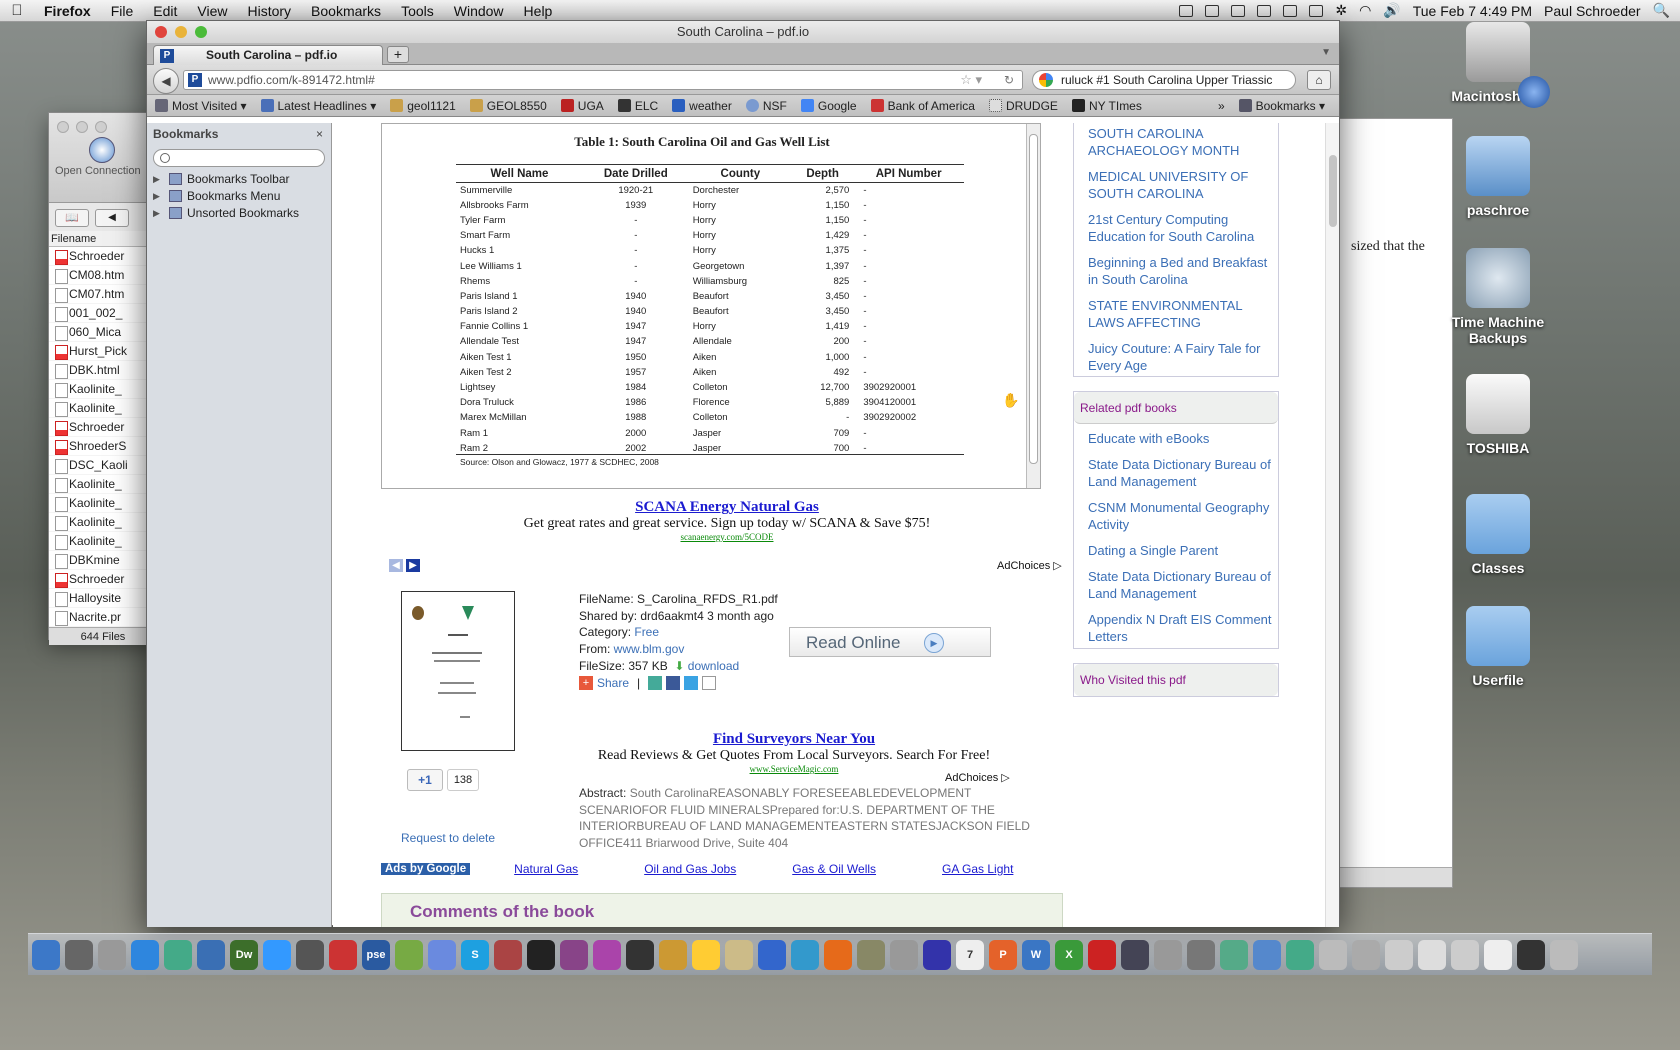 Image resolution: width=1680 pixels, height=1050 pixels. What do you see at coordinates (1498, 535) in the screenshot?
I see `desktop-classes: Classes` at bounding box center [1498, 535].